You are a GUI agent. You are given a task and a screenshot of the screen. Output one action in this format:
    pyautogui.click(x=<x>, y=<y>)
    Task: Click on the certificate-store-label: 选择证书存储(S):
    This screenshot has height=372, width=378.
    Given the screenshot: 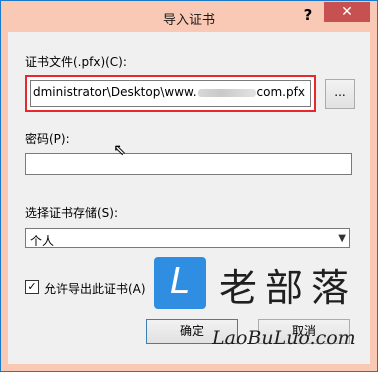 What is the action you would take?
    pyautogui.click(x=72, y=213)
    